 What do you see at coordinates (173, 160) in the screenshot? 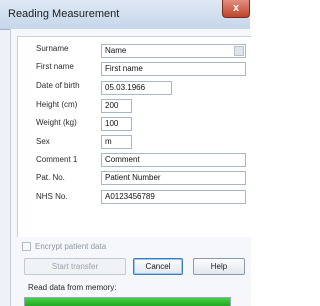
I see `comment-1-field: Comment` at bounding box center [173, 160].